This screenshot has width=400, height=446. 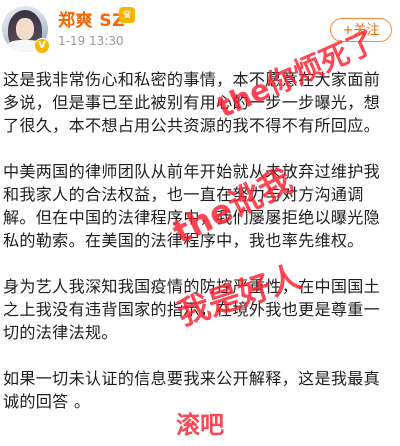 What do you see at coordinates (361, 30) in the screenshot?
I see `follow-button: +关注` at bounding box center [361, 30].